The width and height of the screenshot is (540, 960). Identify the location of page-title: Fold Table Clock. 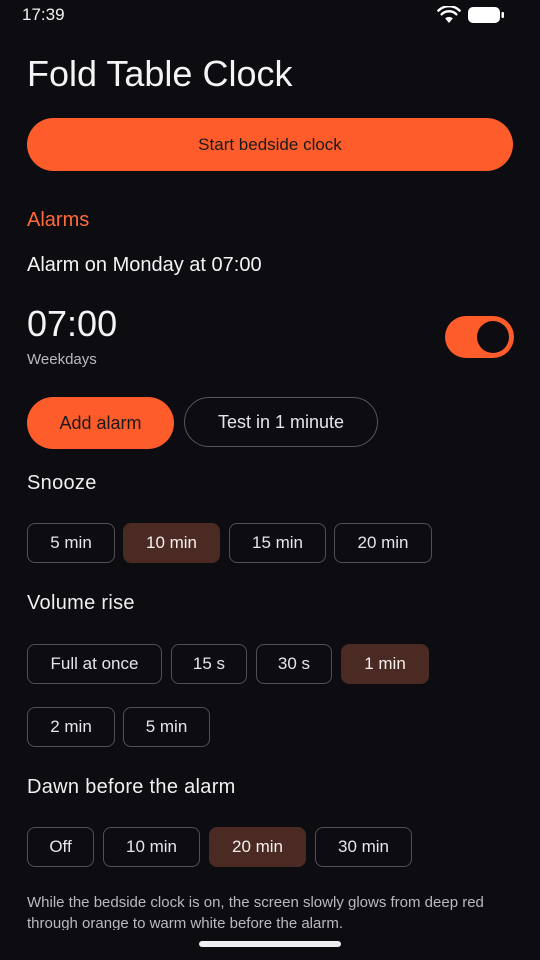
(160, 73).